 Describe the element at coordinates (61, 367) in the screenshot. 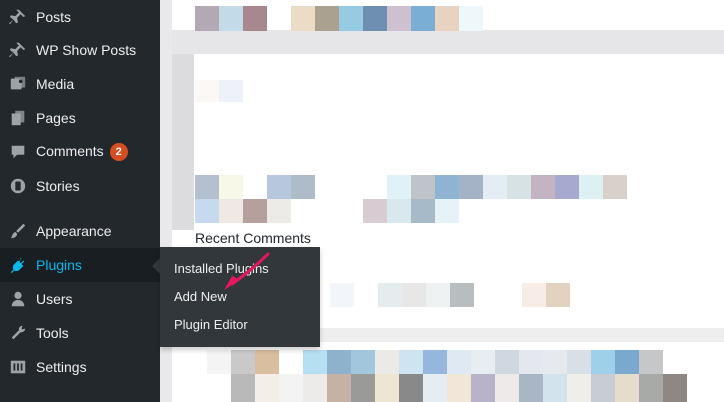

I see `sidebar-item-label: Settings` at that location.